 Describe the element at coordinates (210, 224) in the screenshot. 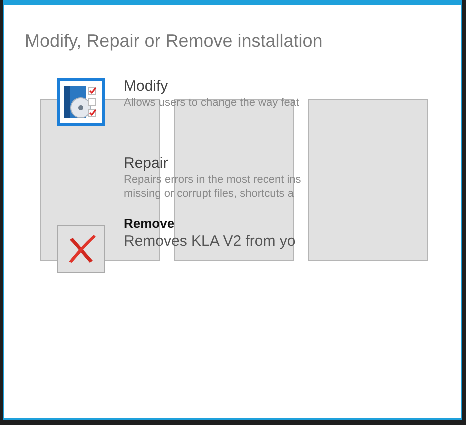

I see `option-title: Remove` at that location.